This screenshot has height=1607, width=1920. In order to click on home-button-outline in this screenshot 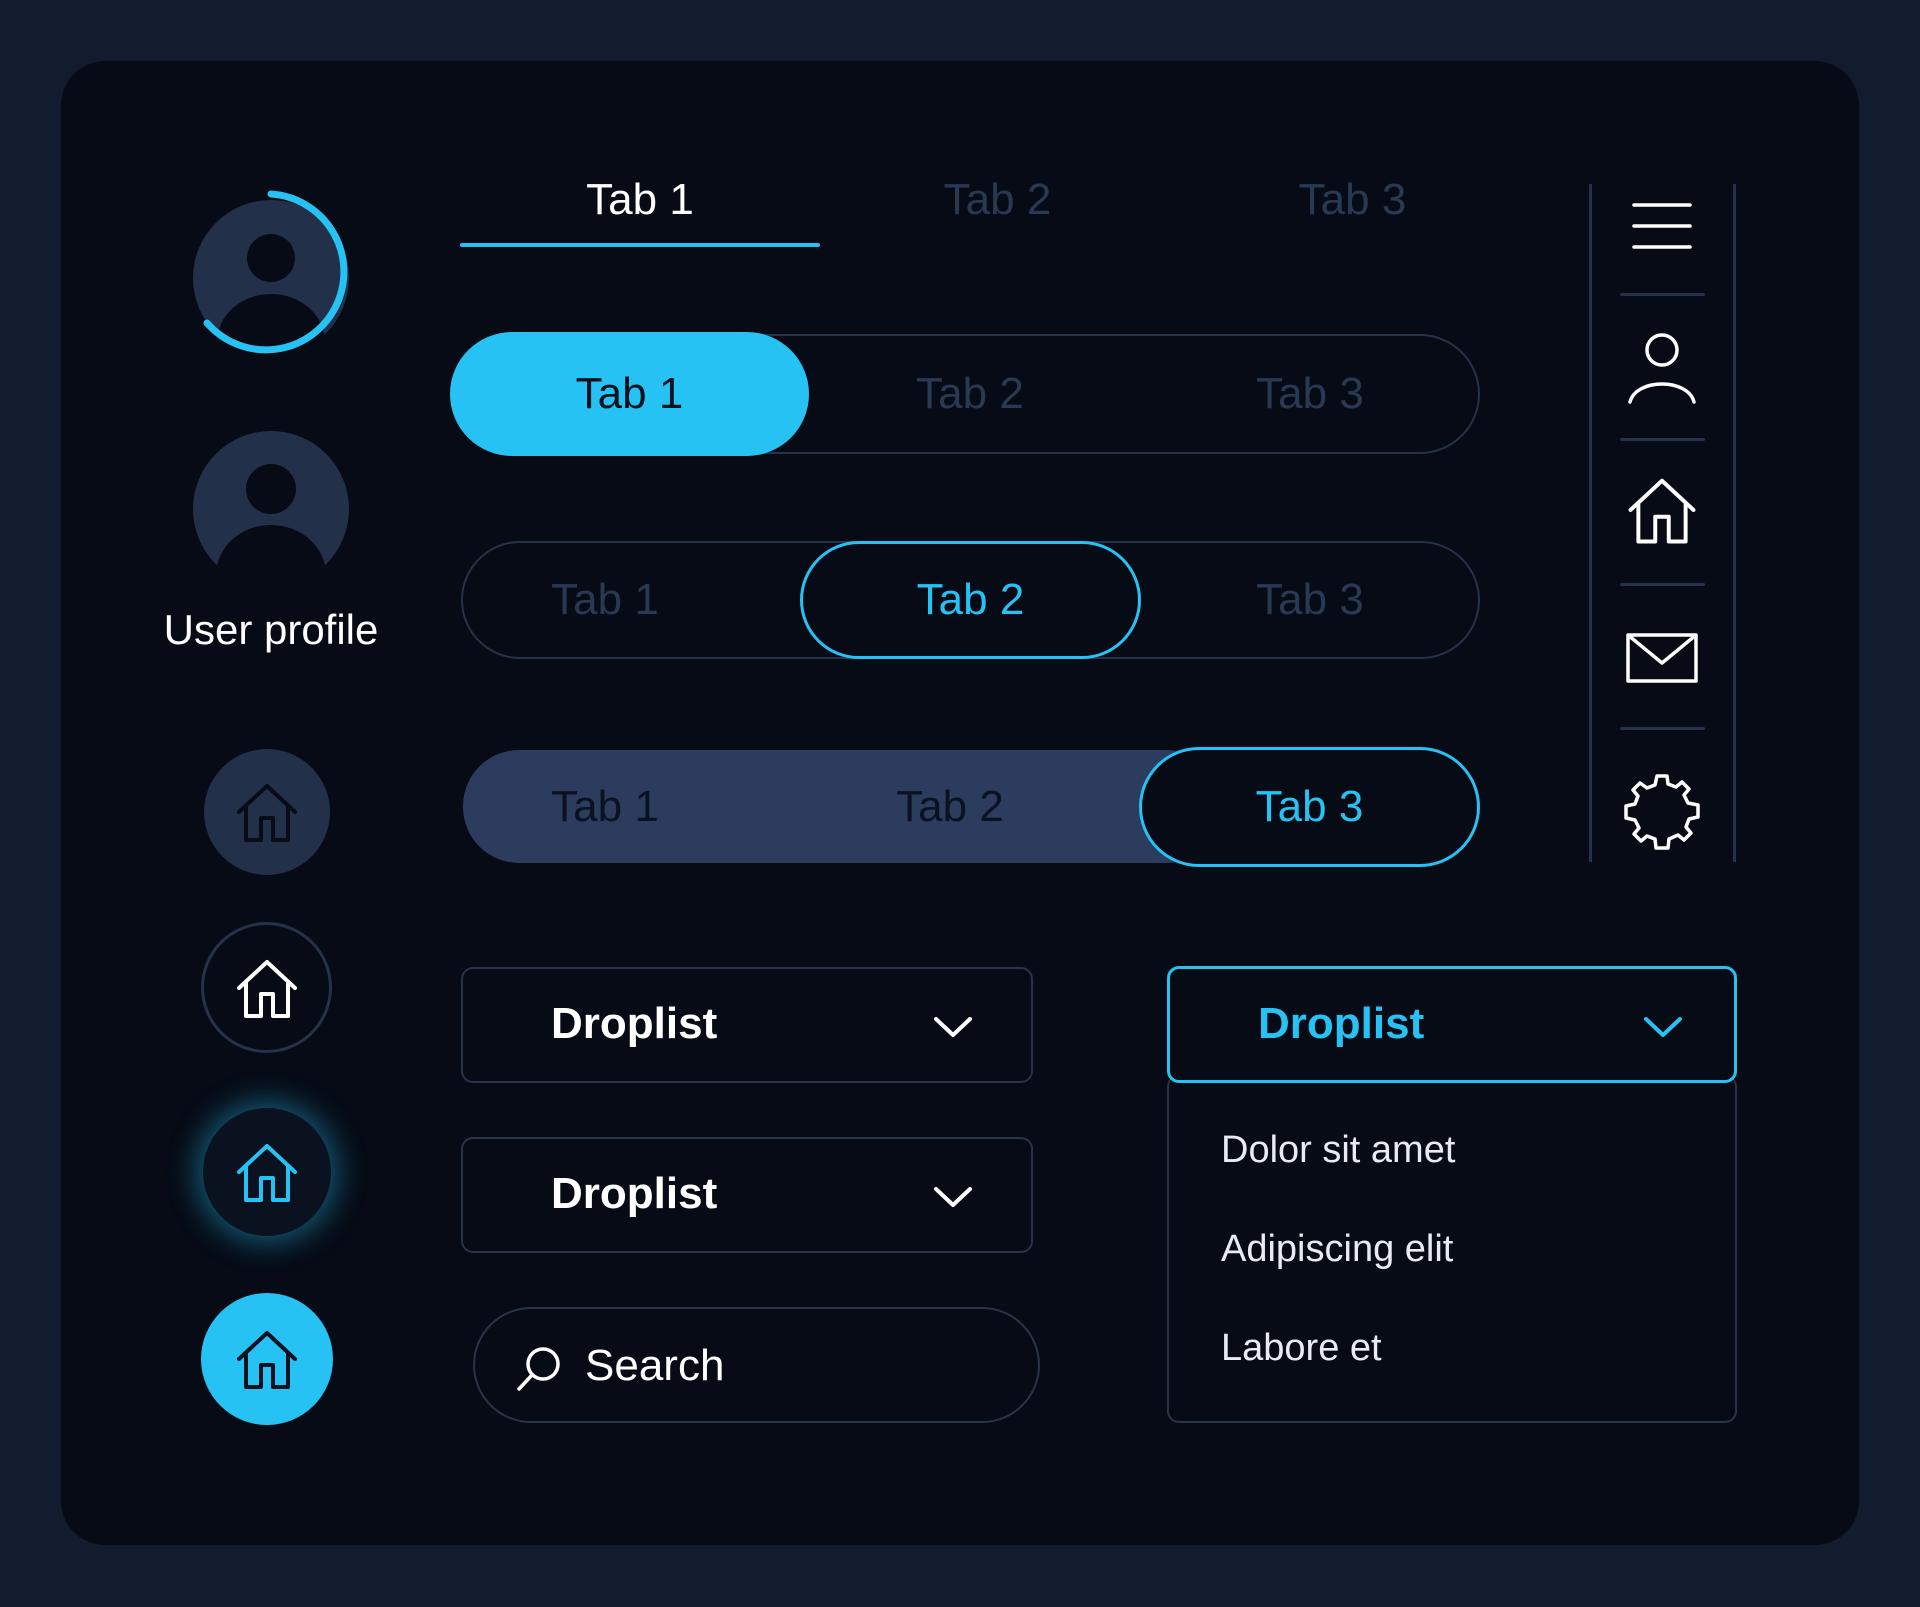, I will do `click(266, 987)`.